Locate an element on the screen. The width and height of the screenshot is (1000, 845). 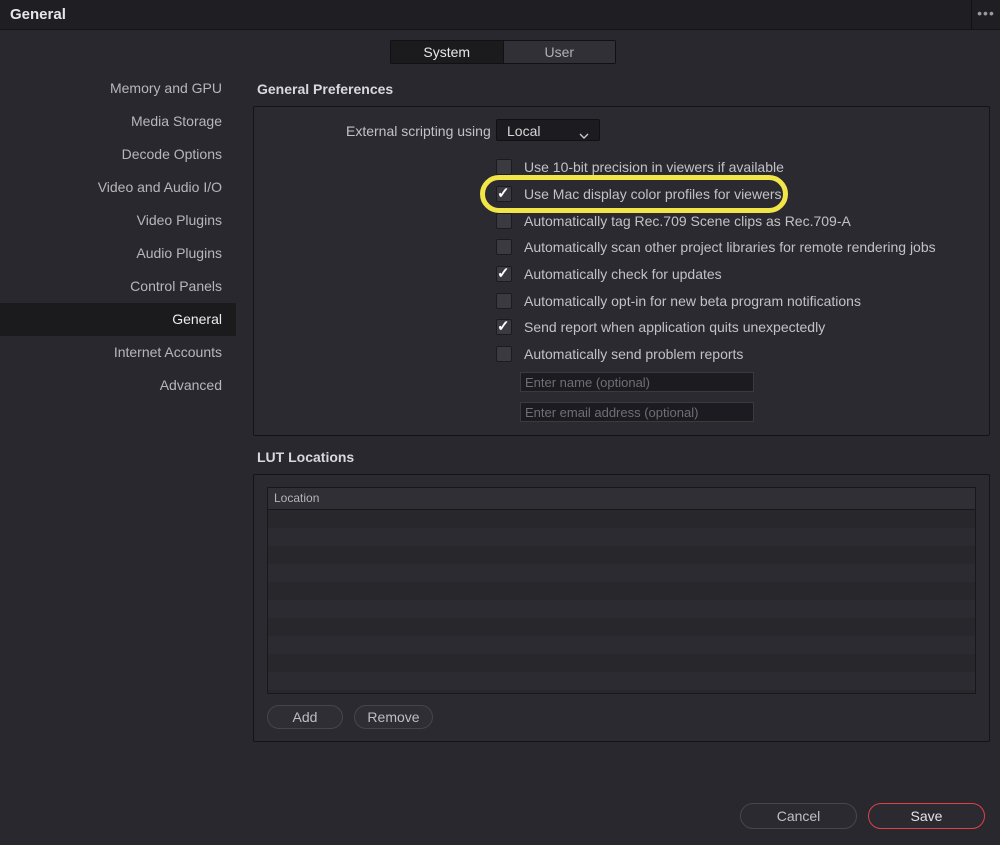
sidebar-item-control-panels: Control Panels is located at coordinates (118, 286).